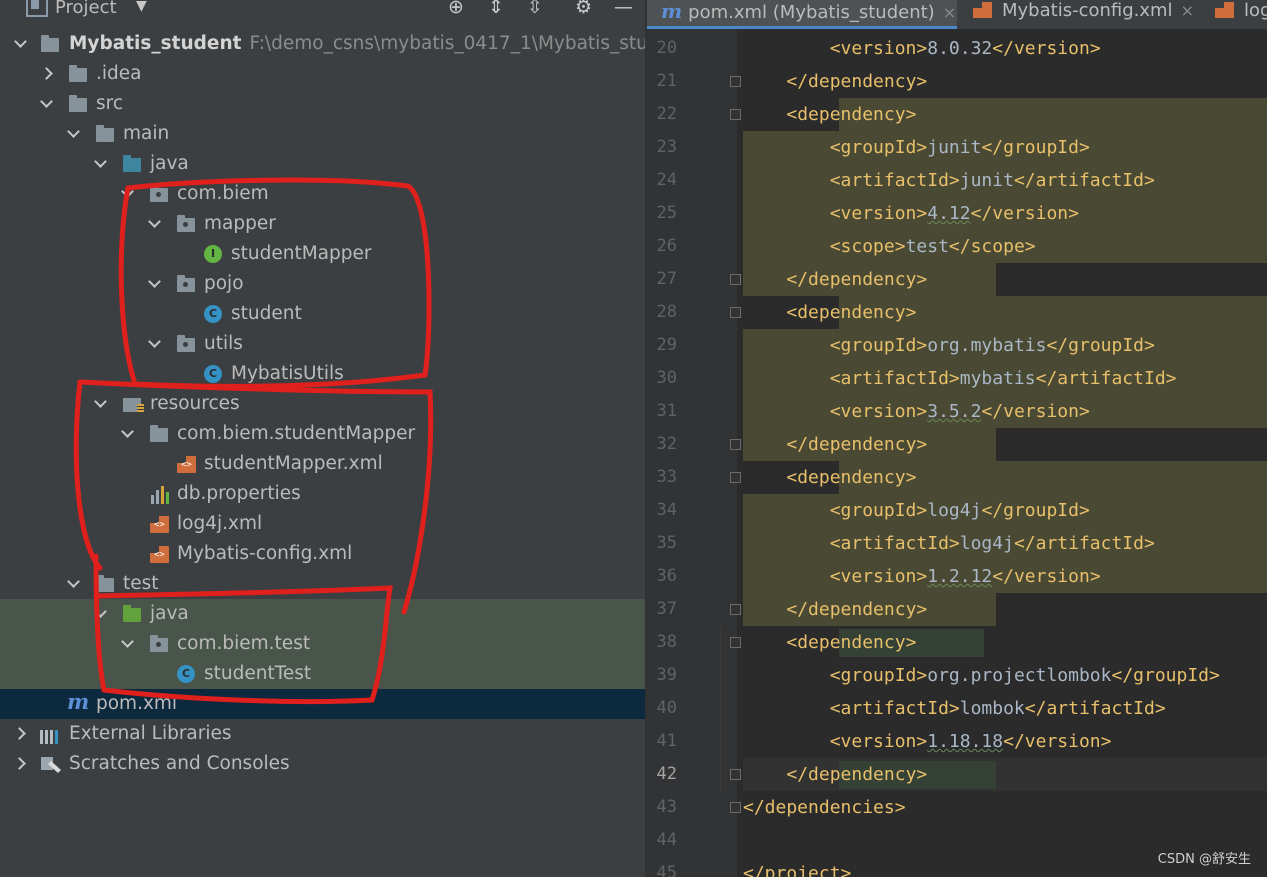  Describe the element at coordinates (322, 404) in the screenshot. I see `tree-item-resources: resources` at that location.